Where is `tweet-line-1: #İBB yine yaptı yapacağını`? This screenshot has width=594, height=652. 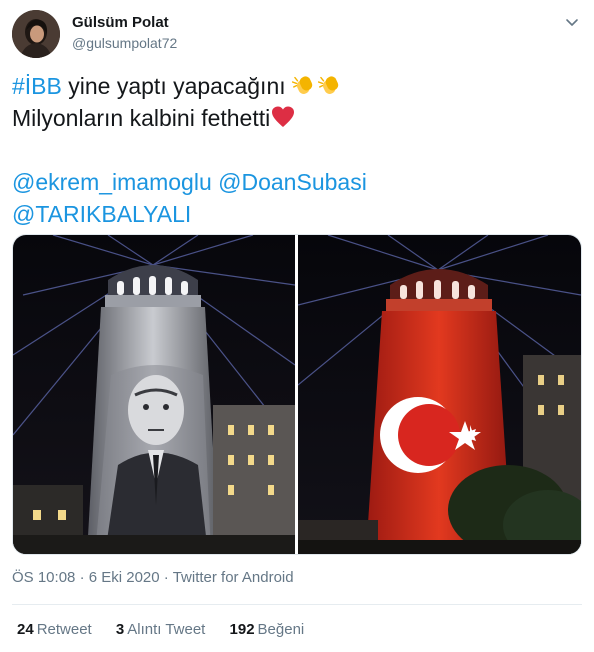 tweet-line-1: #İBB yine yaptı yapacağını is located at coordinates (297, 86).